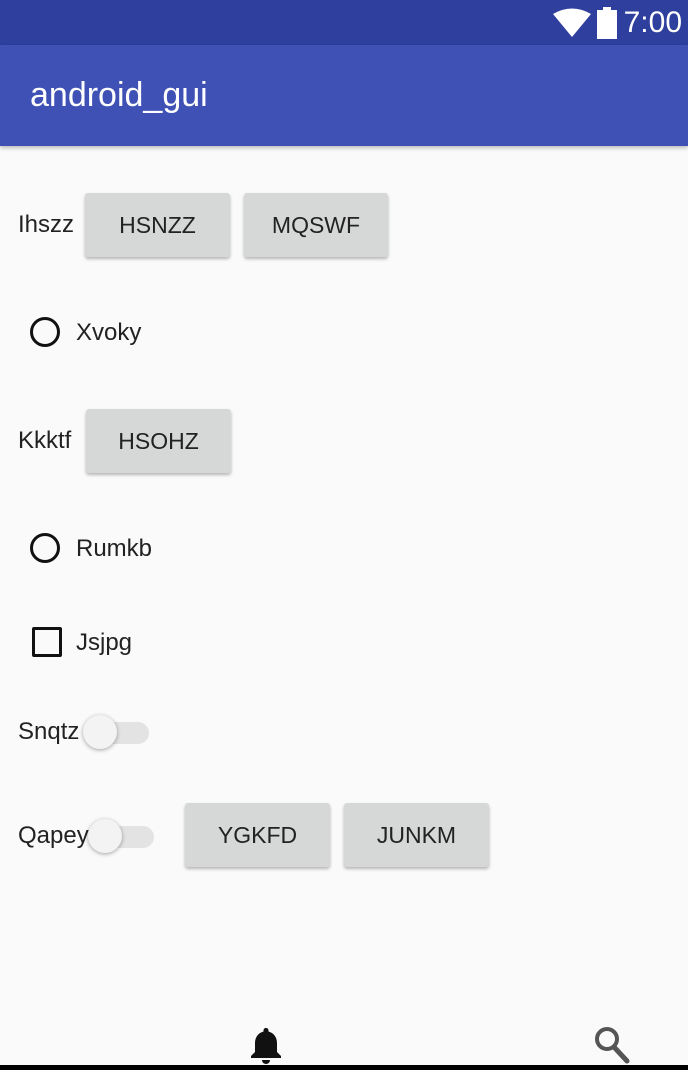 This screenshot has height=1070, width=688. What do you see at coordinates (53, 835) in the screenshot?
I see `switch-qapey-label: Qapey` at bounding box center [53, 835].